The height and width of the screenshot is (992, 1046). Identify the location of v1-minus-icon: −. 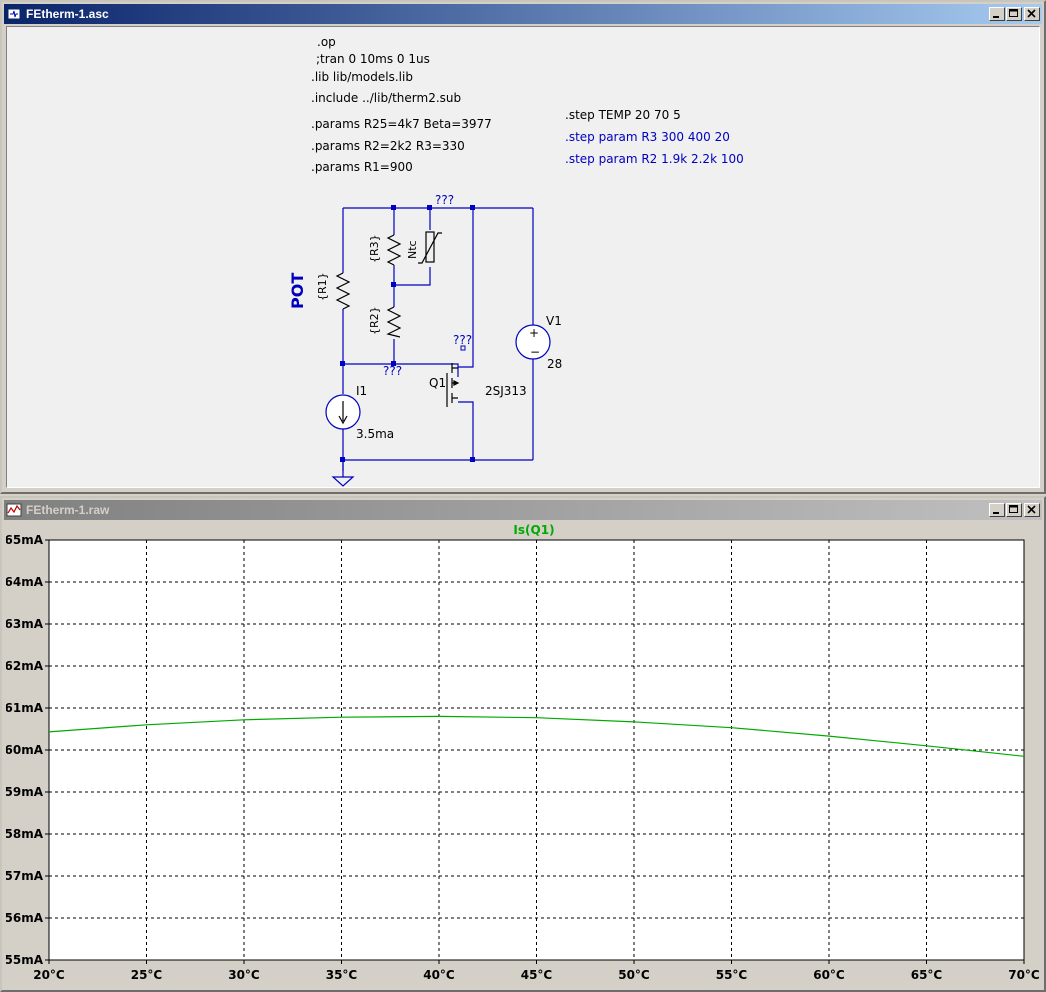
(535, 352).